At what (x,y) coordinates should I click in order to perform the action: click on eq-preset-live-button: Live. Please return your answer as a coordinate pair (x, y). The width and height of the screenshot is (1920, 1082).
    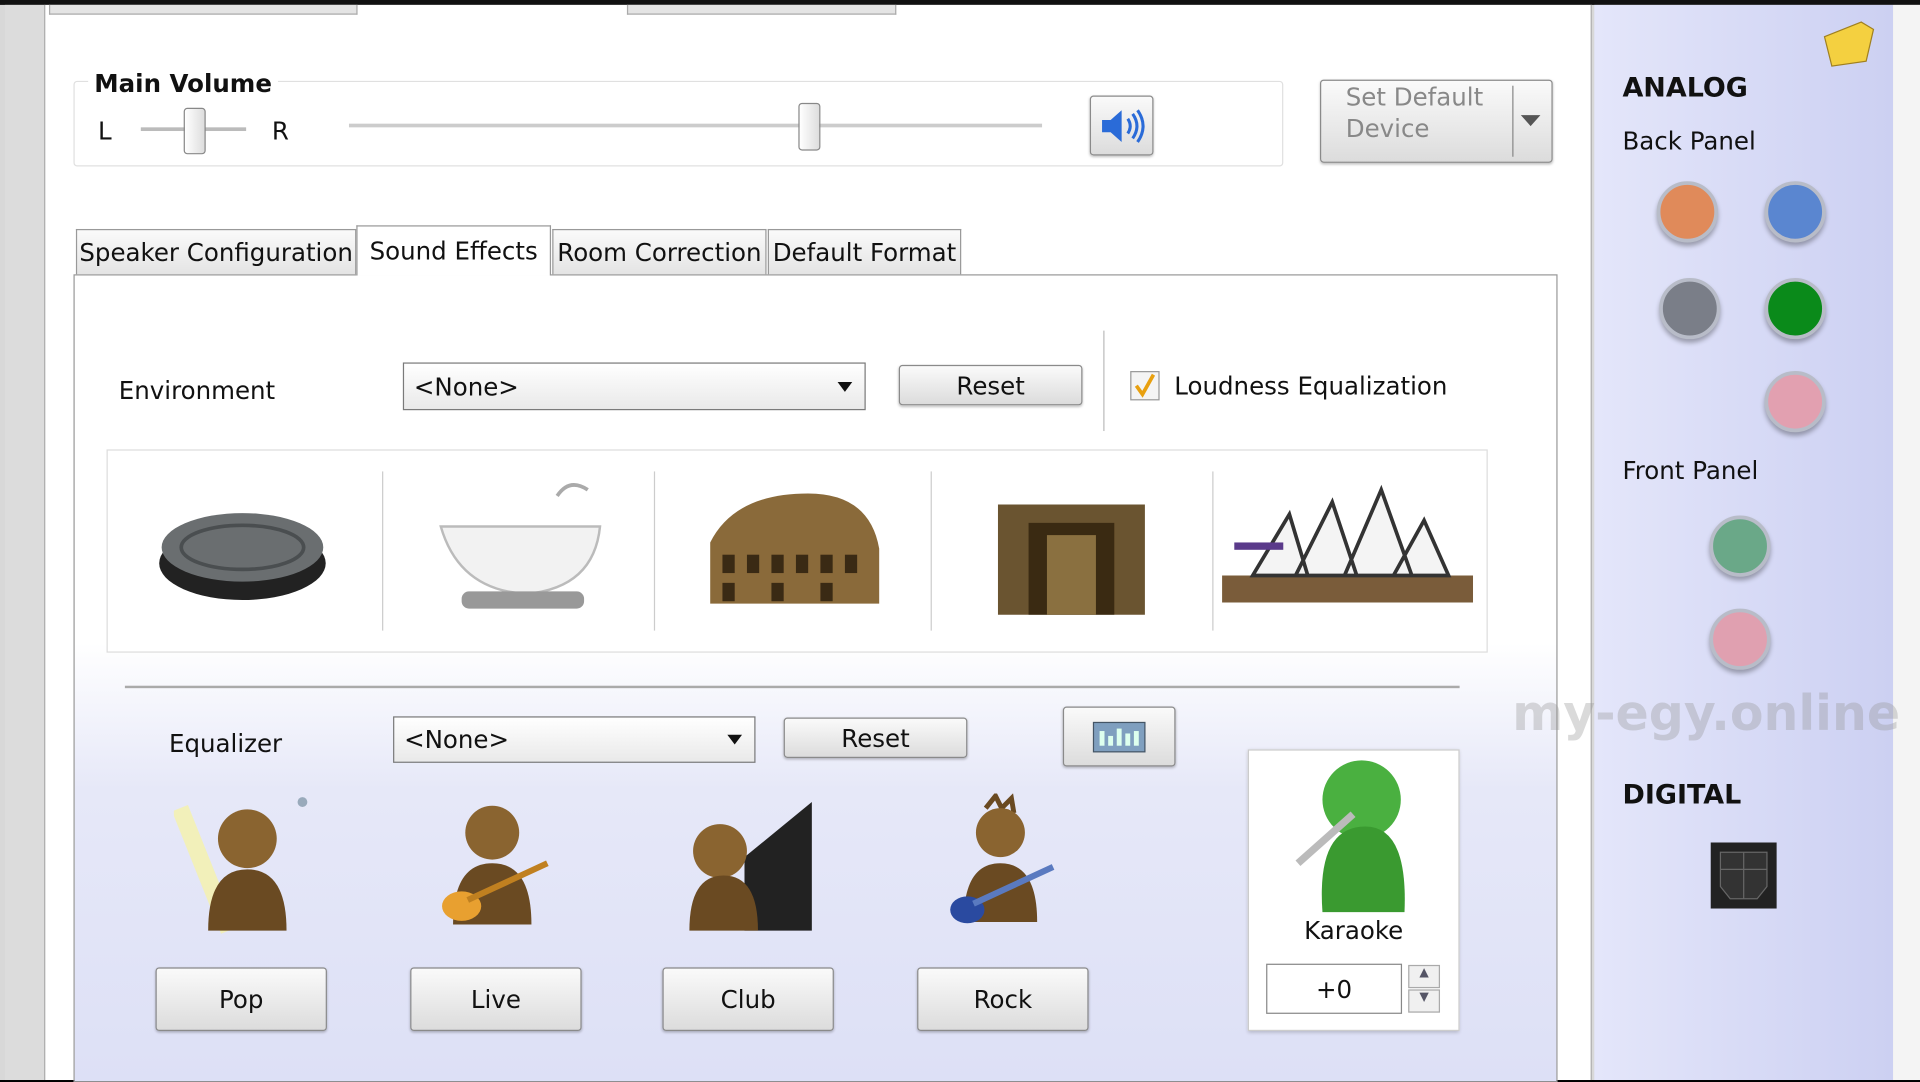
    Looking at the image, I should click on (496, 999).